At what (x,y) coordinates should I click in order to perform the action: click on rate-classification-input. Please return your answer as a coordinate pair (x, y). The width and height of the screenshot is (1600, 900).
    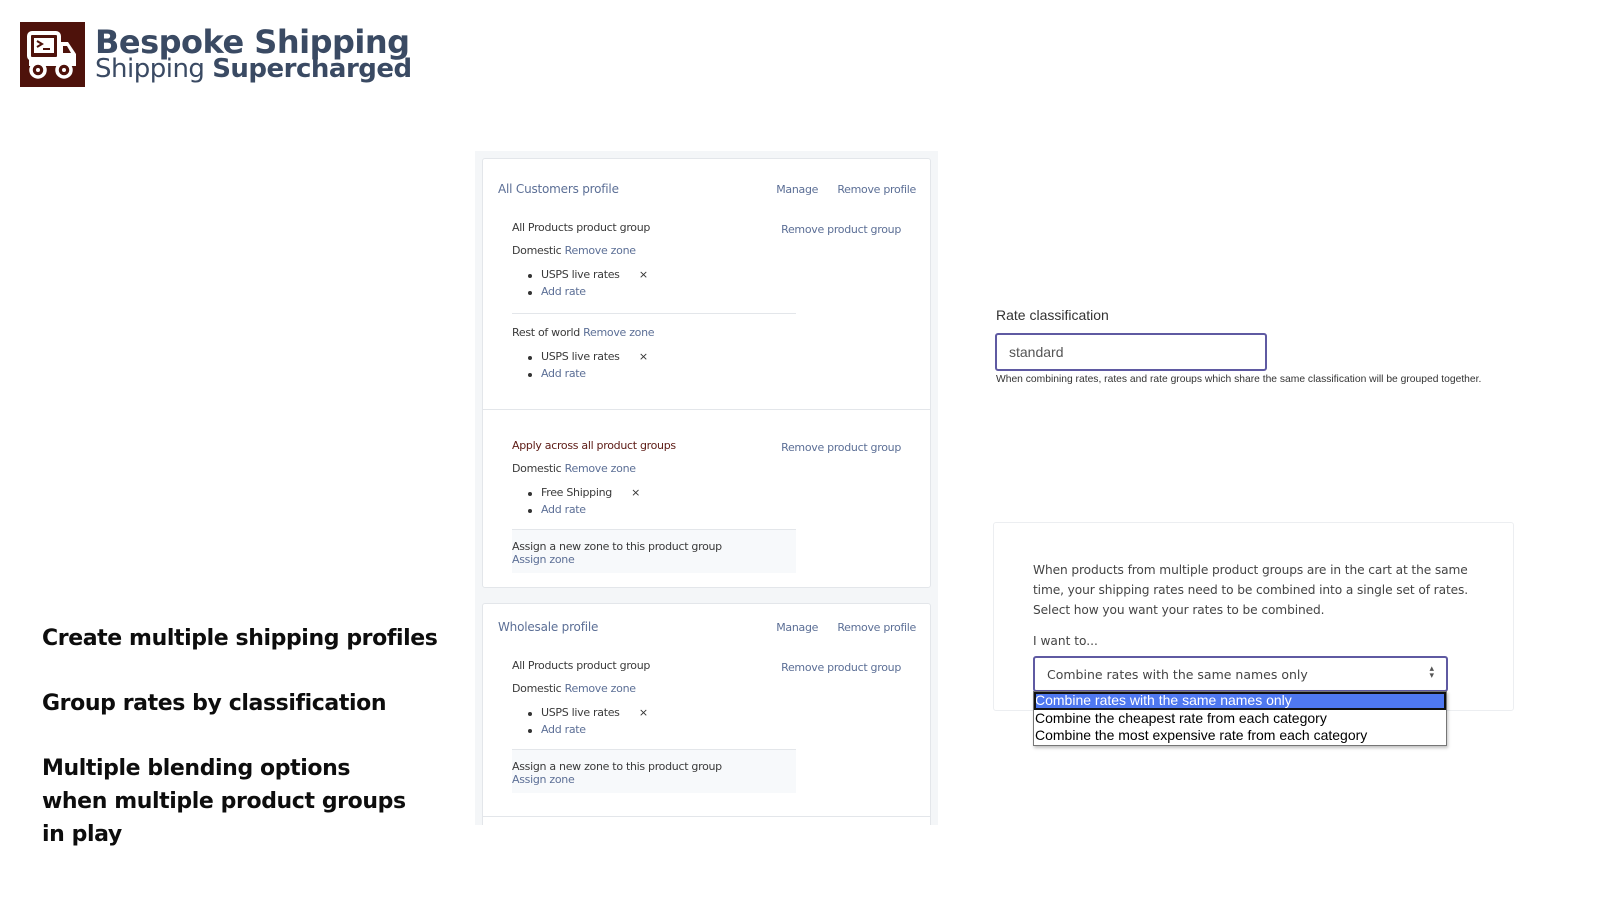
    Looking at the image, I should click on (1131, 352).